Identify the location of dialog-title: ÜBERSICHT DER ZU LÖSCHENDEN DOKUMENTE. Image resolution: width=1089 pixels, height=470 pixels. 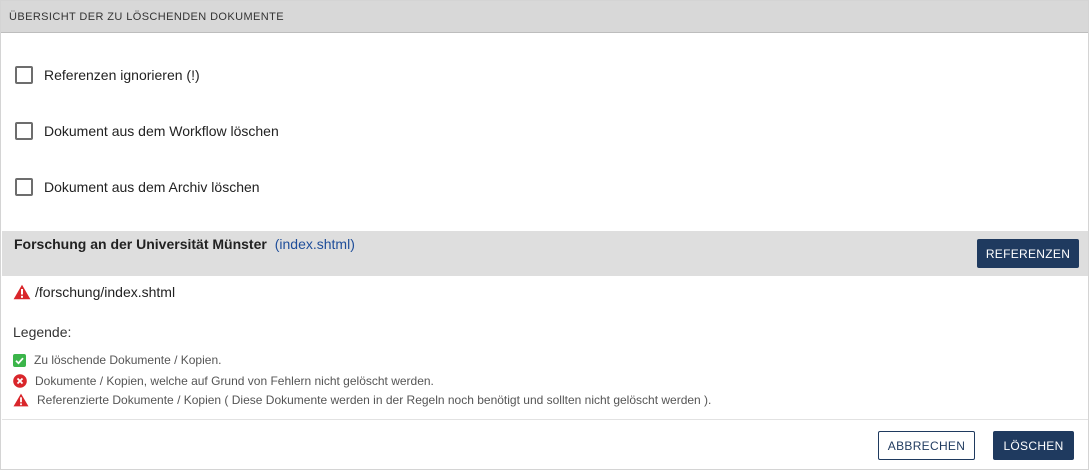
(146, 17).